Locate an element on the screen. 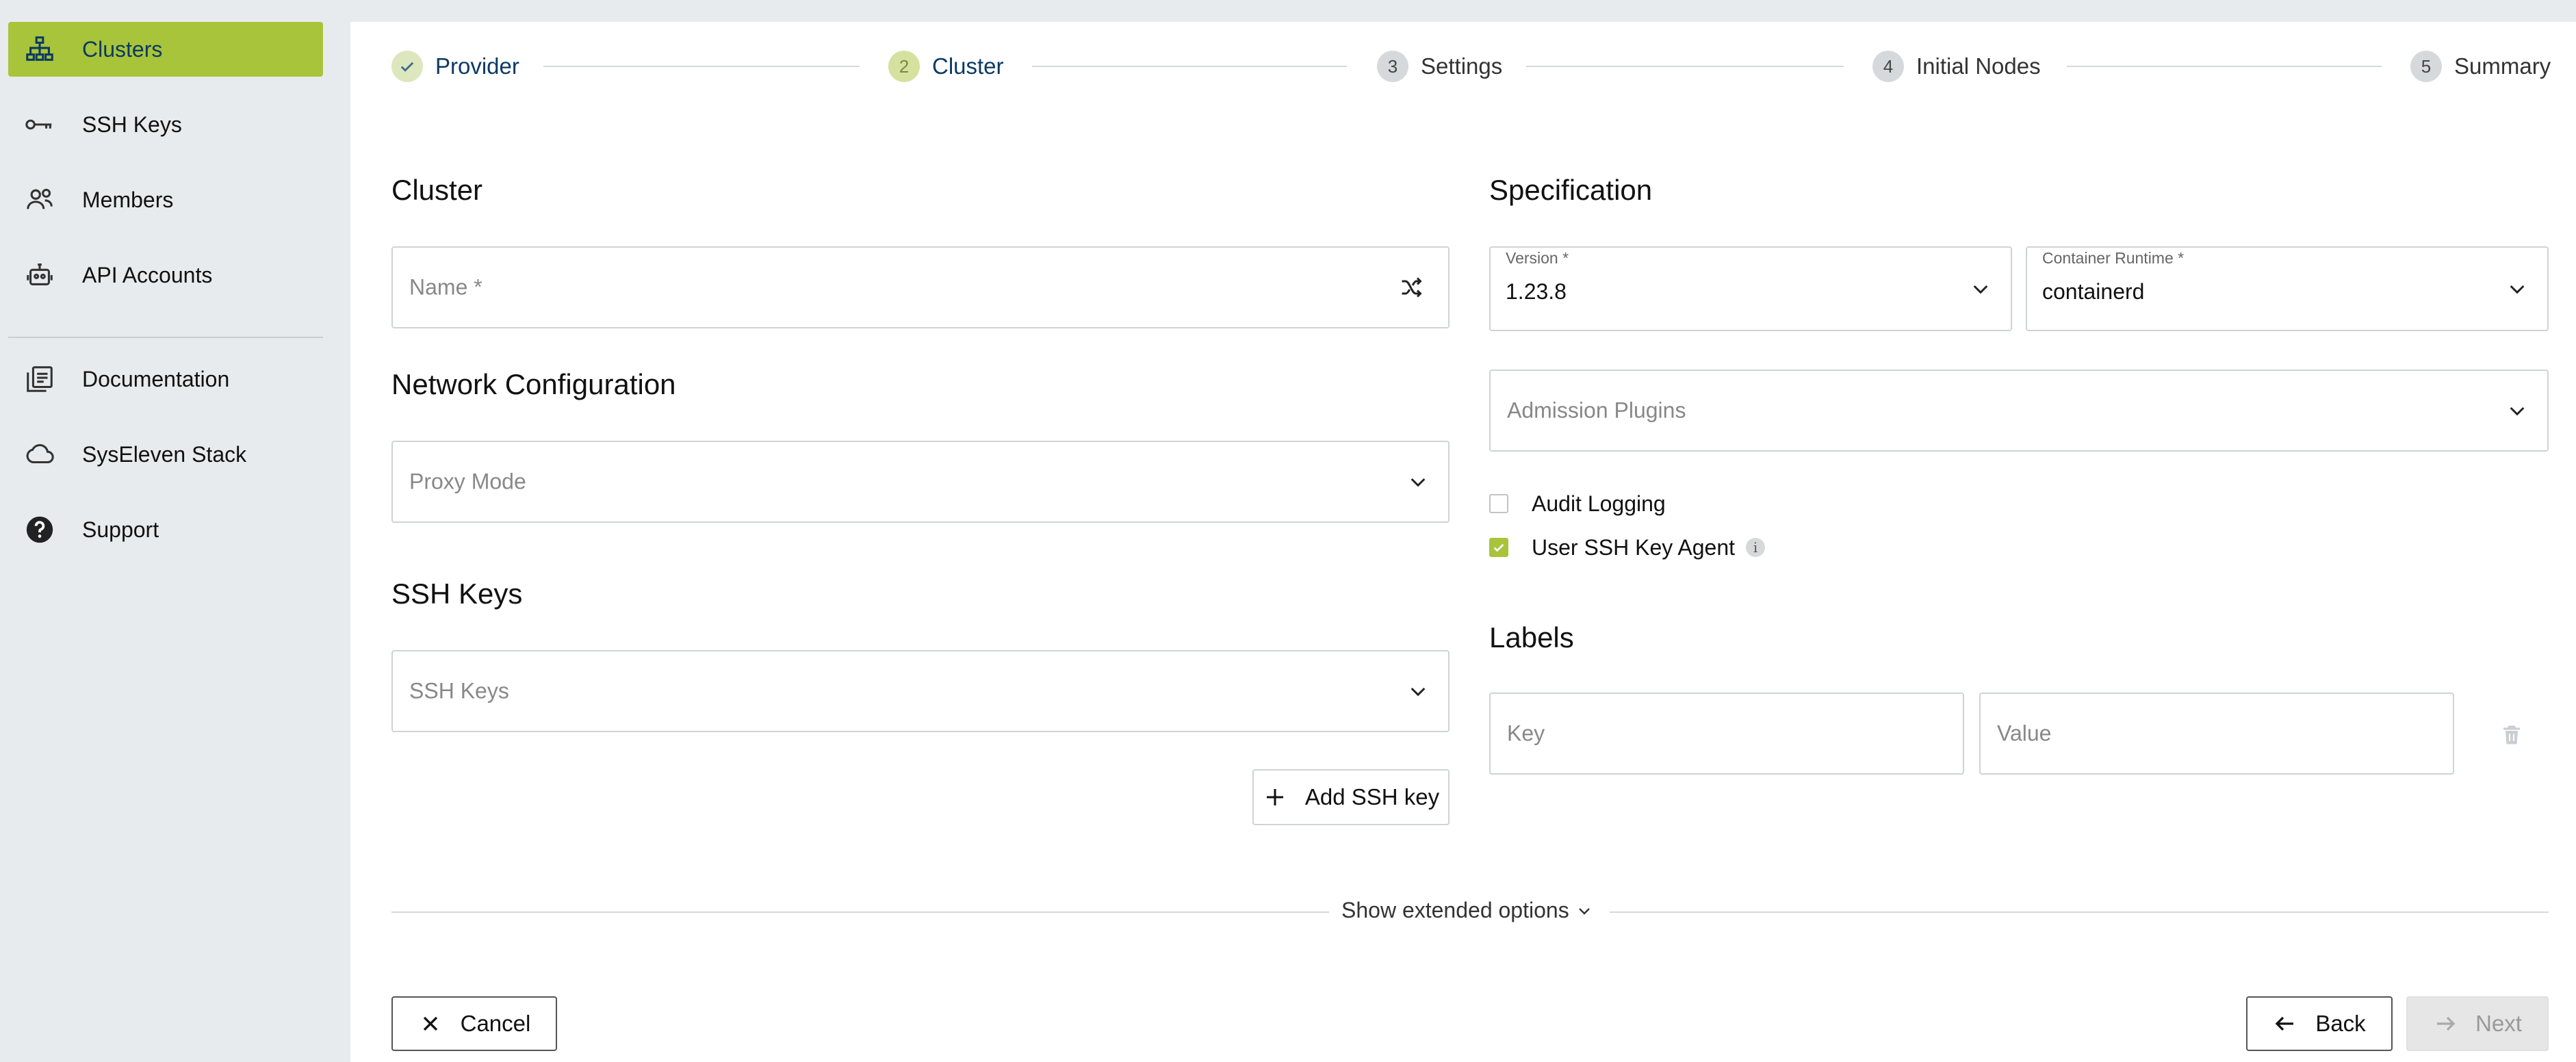 This screenshot has height=1062, width=2576. sidebar-item-label: SSH Keys is located at coordinates (132, 124).